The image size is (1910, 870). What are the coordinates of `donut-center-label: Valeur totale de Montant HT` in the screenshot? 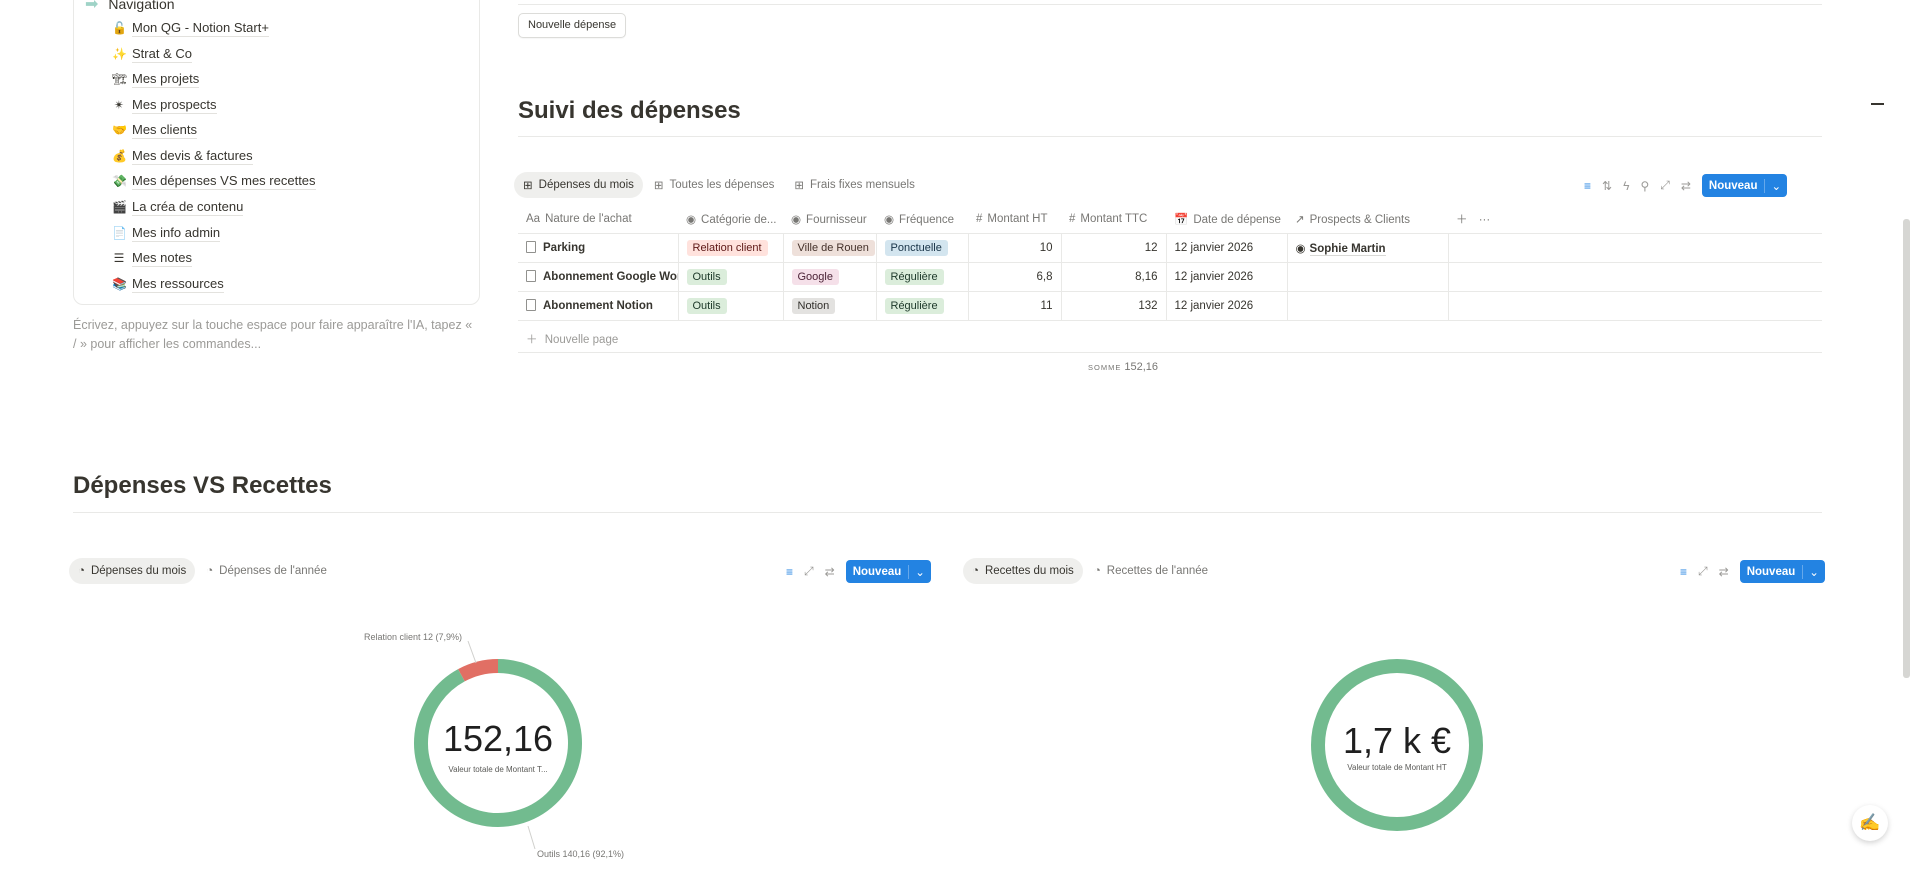 It's located at (1397, 767).